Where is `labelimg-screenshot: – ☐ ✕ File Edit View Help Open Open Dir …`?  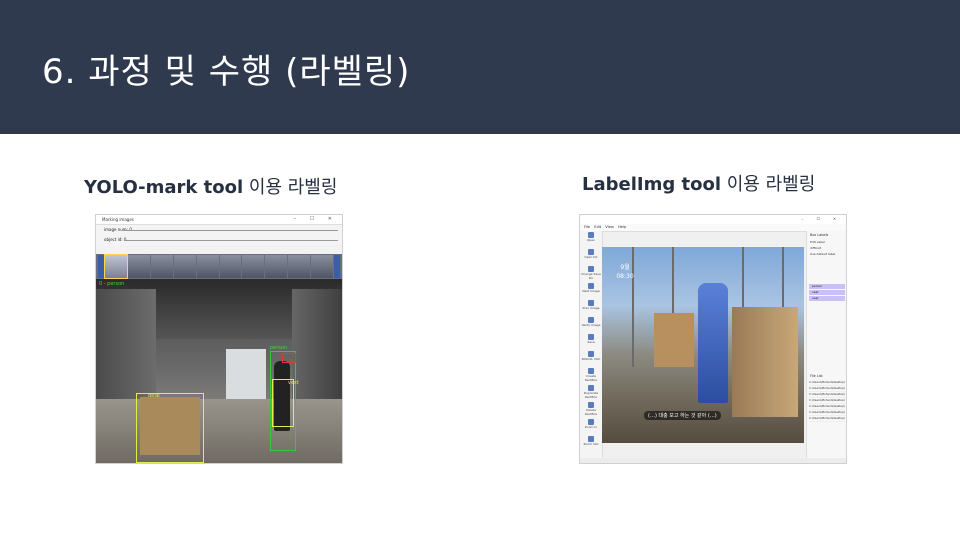 labelimg-screenshot: – ☐ ✕ File Edit View Help Open Open Dir … is located at coordinates (713, 339).